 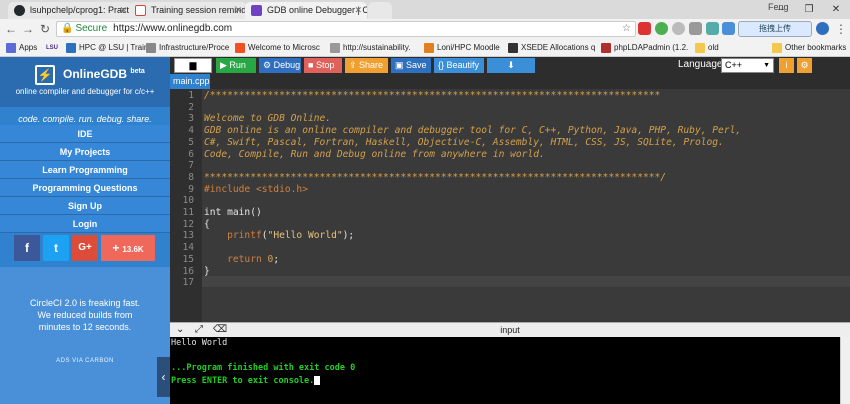 What do you see at coordinates (280, 65) in the screenshot?
I see `debug-button: ⚙ Debug` at bounding box center [280, 65].